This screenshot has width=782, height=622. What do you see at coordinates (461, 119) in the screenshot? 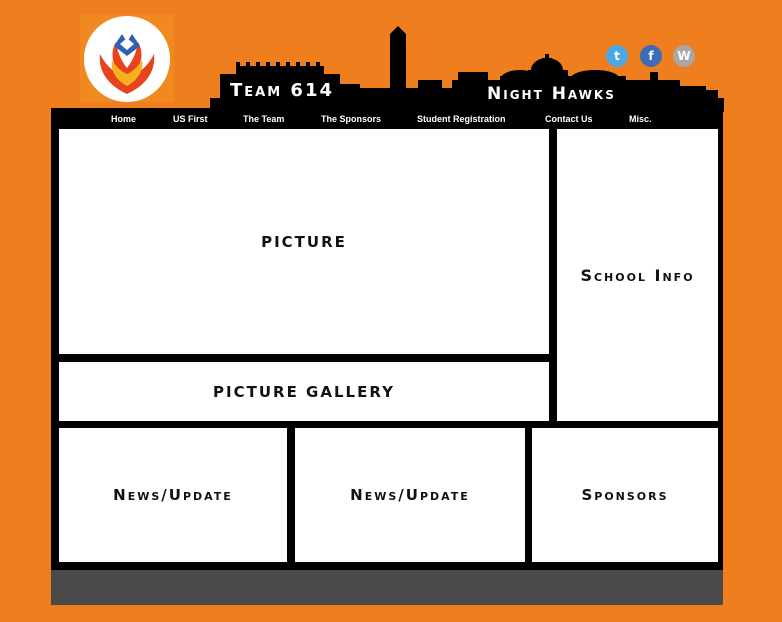
I see `nav-student-registration: Student Registration` at bounding box center [461, 119].